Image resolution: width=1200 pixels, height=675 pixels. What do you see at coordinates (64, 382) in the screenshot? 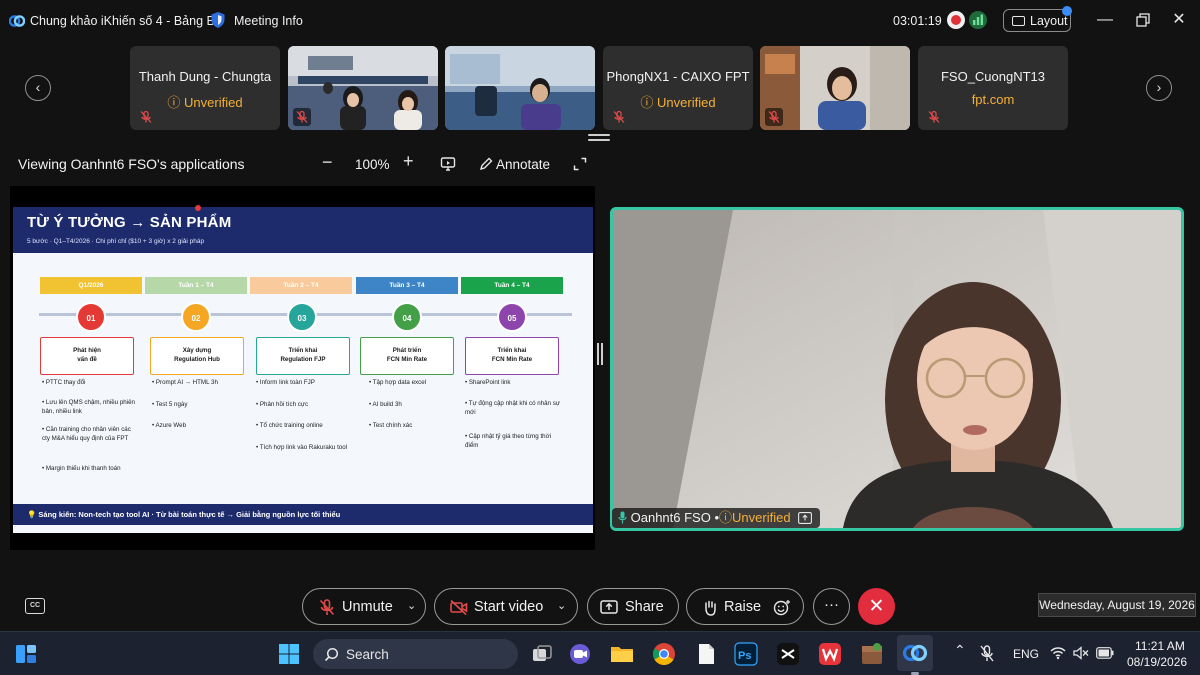
I see `step-bullet: • PTTC thay đổi` at bounding box center [64, 382].